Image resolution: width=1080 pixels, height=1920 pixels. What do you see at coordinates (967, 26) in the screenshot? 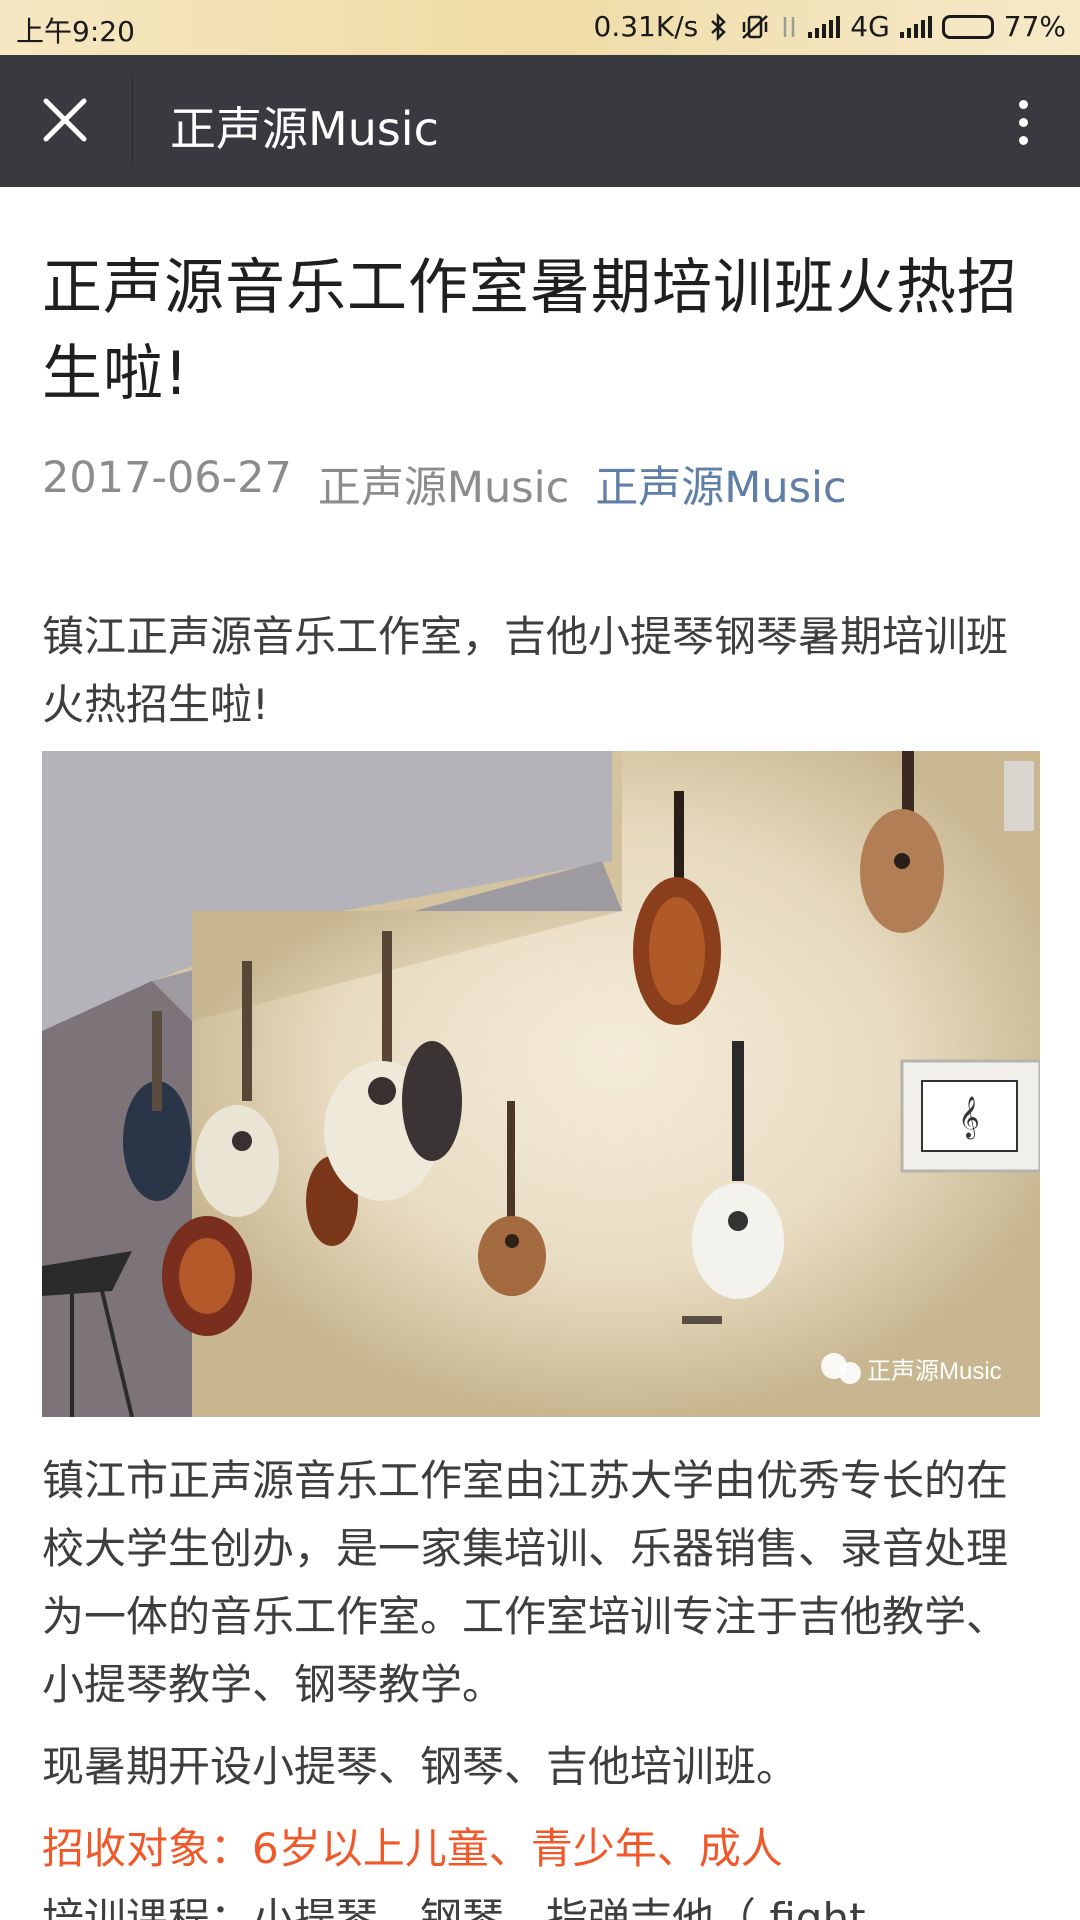
I see `battery-icon` at bounding box center [967, 26].